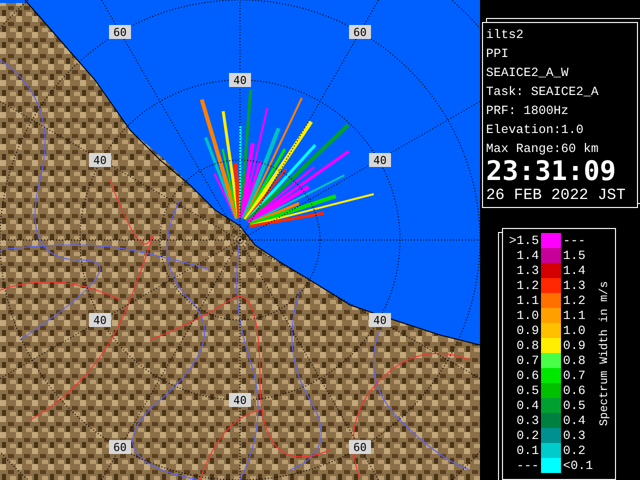 The image size is (640, 480). Describe the element at coordinates (498, 54) in the screenshot. I see `info-line: PPI` at that location.